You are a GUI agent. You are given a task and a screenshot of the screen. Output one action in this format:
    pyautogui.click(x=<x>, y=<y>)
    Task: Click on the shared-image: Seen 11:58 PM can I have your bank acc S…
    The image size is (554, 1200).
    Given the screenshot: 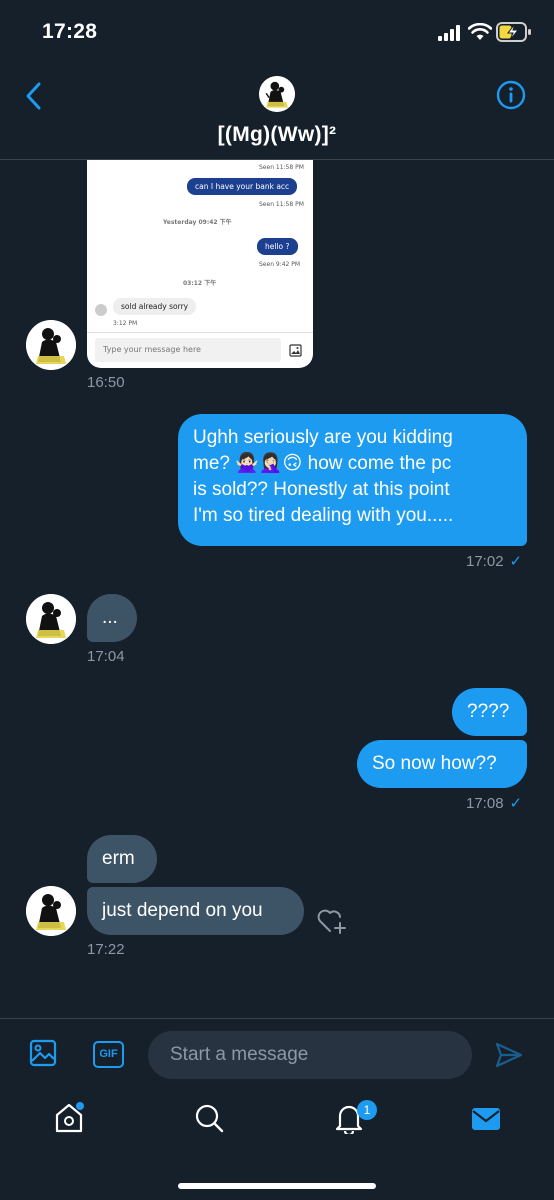 What is the action you would take?
    pyautogui.click(x=200, y=264)
    